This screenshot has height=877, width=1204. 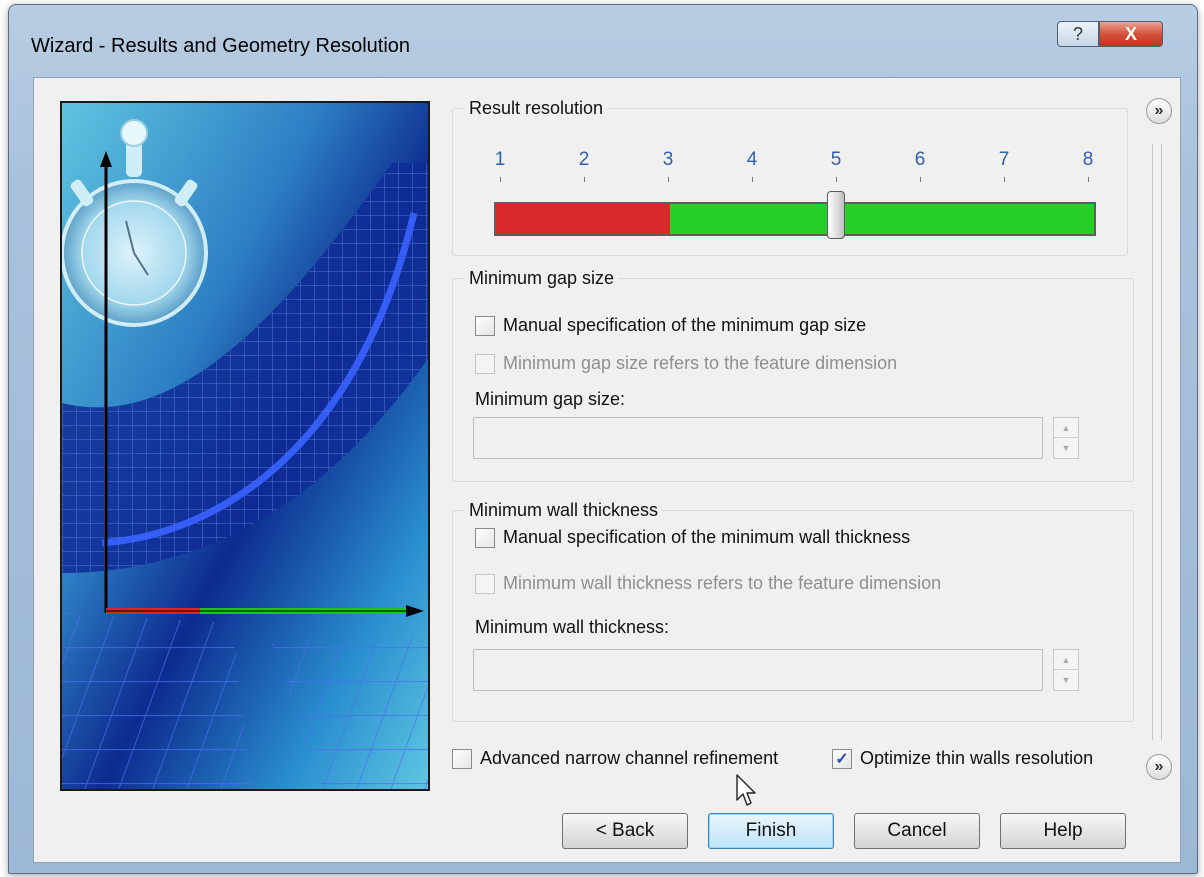 What do you see at coordinates (752, 159) in the screenshot?
I see `tick-label: 4` at bounding box center [752, 159].